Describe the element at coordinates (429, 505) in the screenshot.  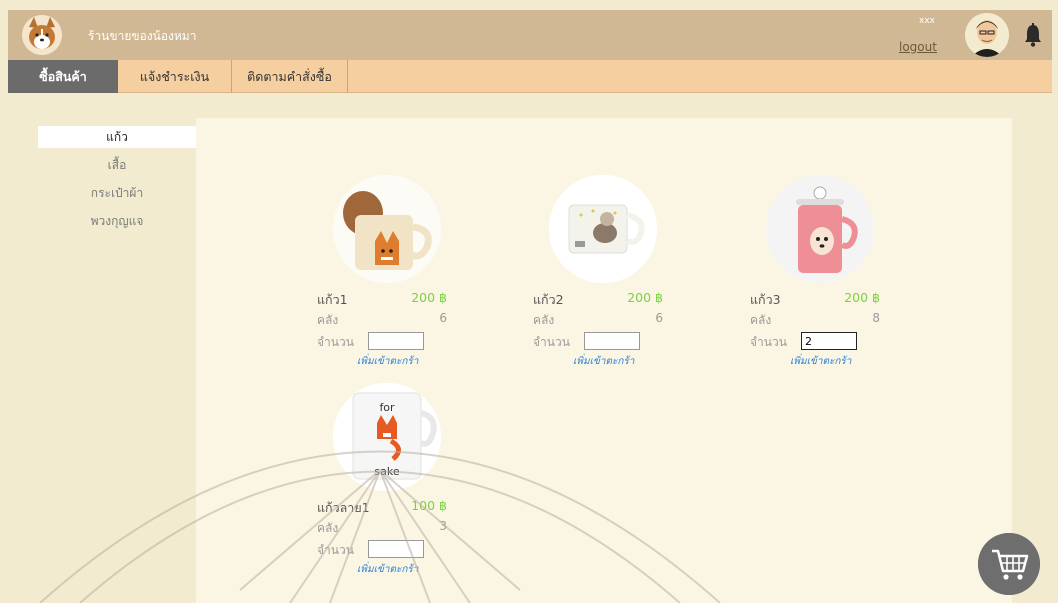
I see `product-price: 100 ฿` at that location.